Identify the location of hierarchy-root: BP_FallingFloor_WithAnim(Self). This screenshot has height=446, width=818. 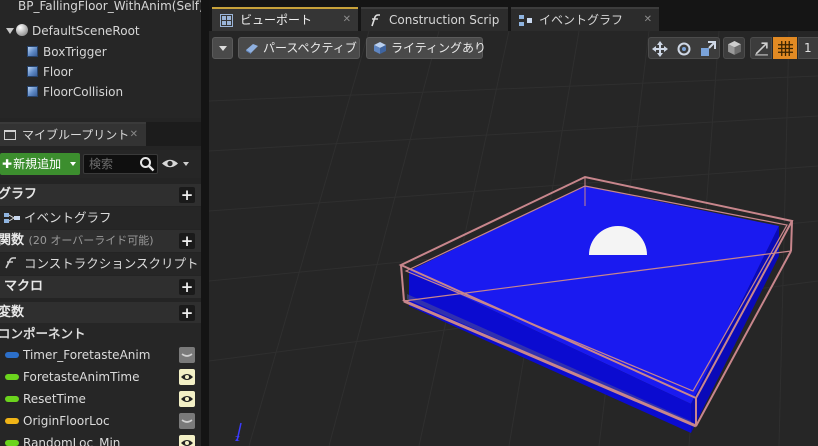
(104, 8).